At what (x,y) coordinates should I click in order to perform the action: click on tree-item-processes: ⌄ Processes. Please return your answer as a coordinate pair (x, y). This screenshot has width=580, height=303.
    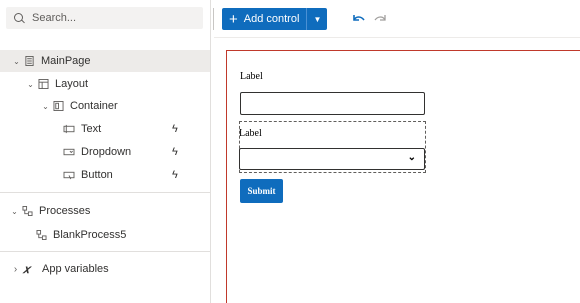
    Looking at the image, I should click on (105, 211).